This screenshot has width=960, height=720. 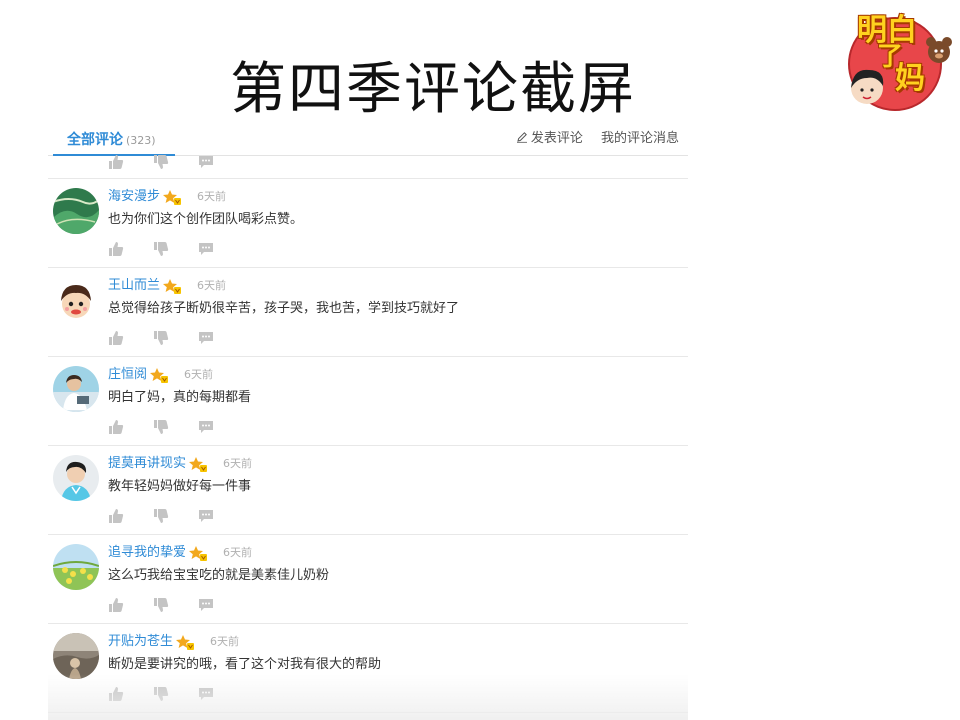 I want to click on username: 提莫再讲现实, so click(x=147, y=464).